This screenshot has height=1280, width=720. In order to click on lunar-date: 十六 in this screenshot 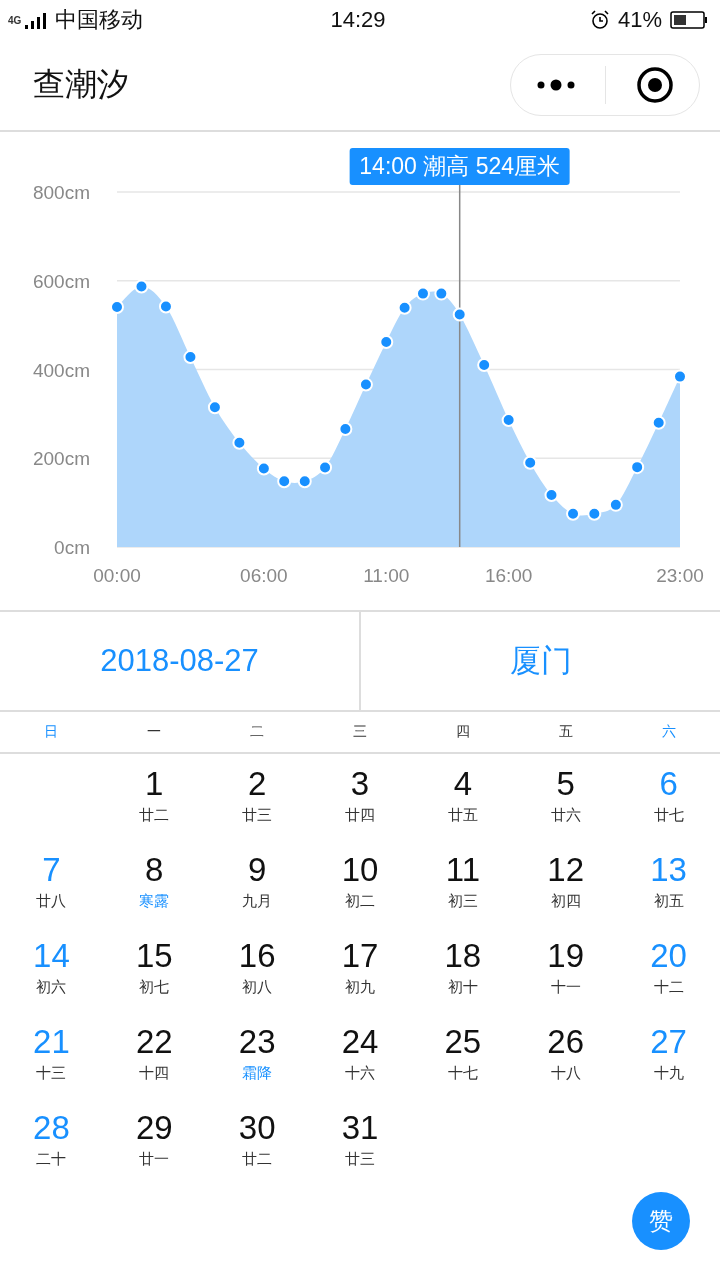, I will do `click(360, 1073)`.